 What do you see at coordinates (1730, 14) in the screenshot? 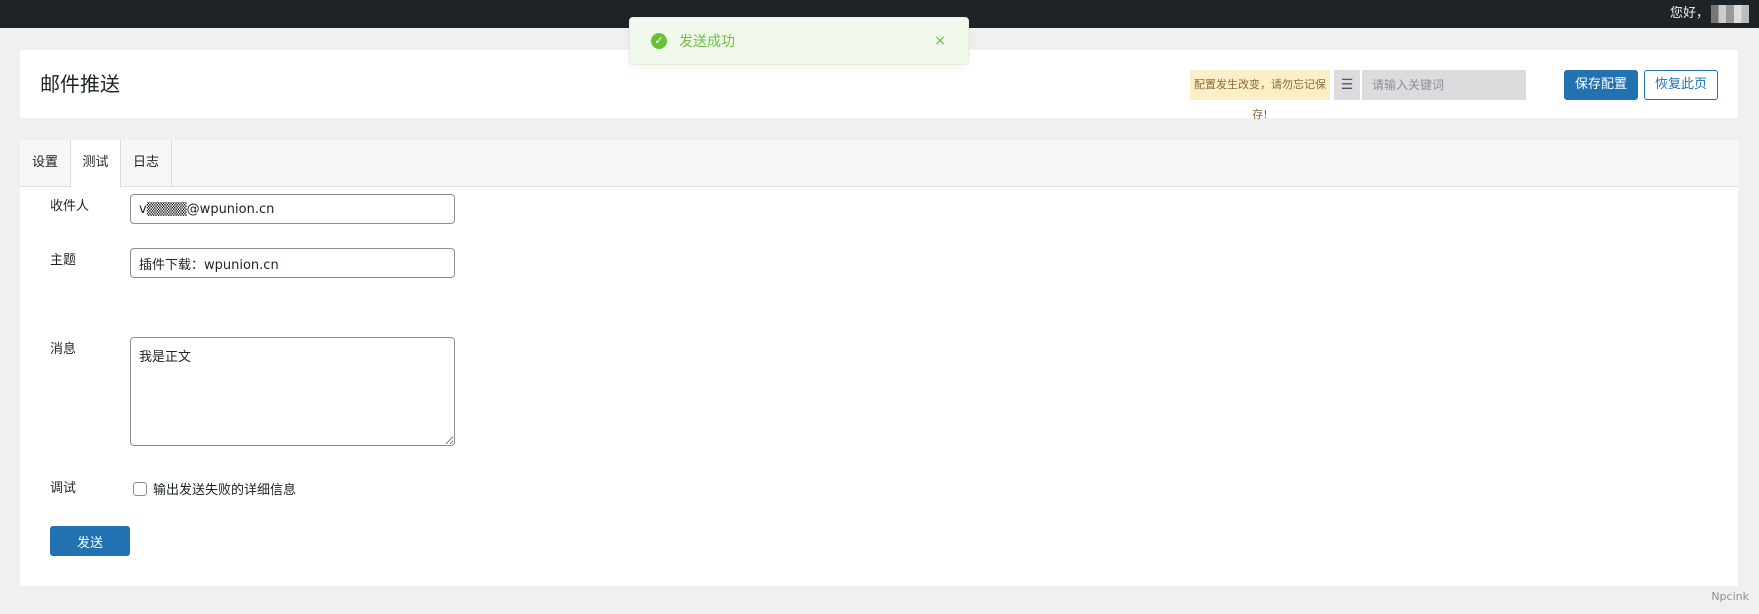
I see `avatar` at bounding box center [1730, 14].